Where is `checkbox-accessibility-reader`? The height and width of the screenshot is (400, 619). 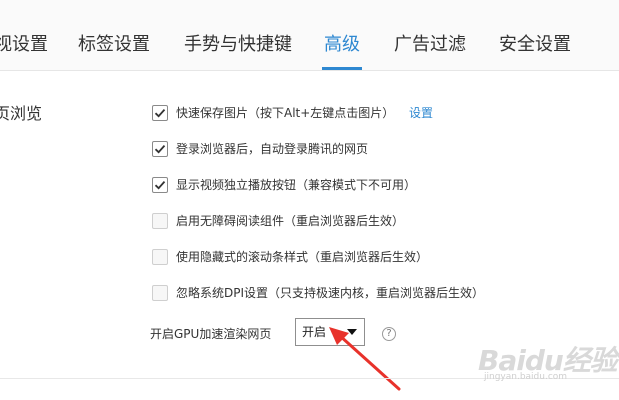
checkbox-accessibility-reader is located at coordinates (160, 221).